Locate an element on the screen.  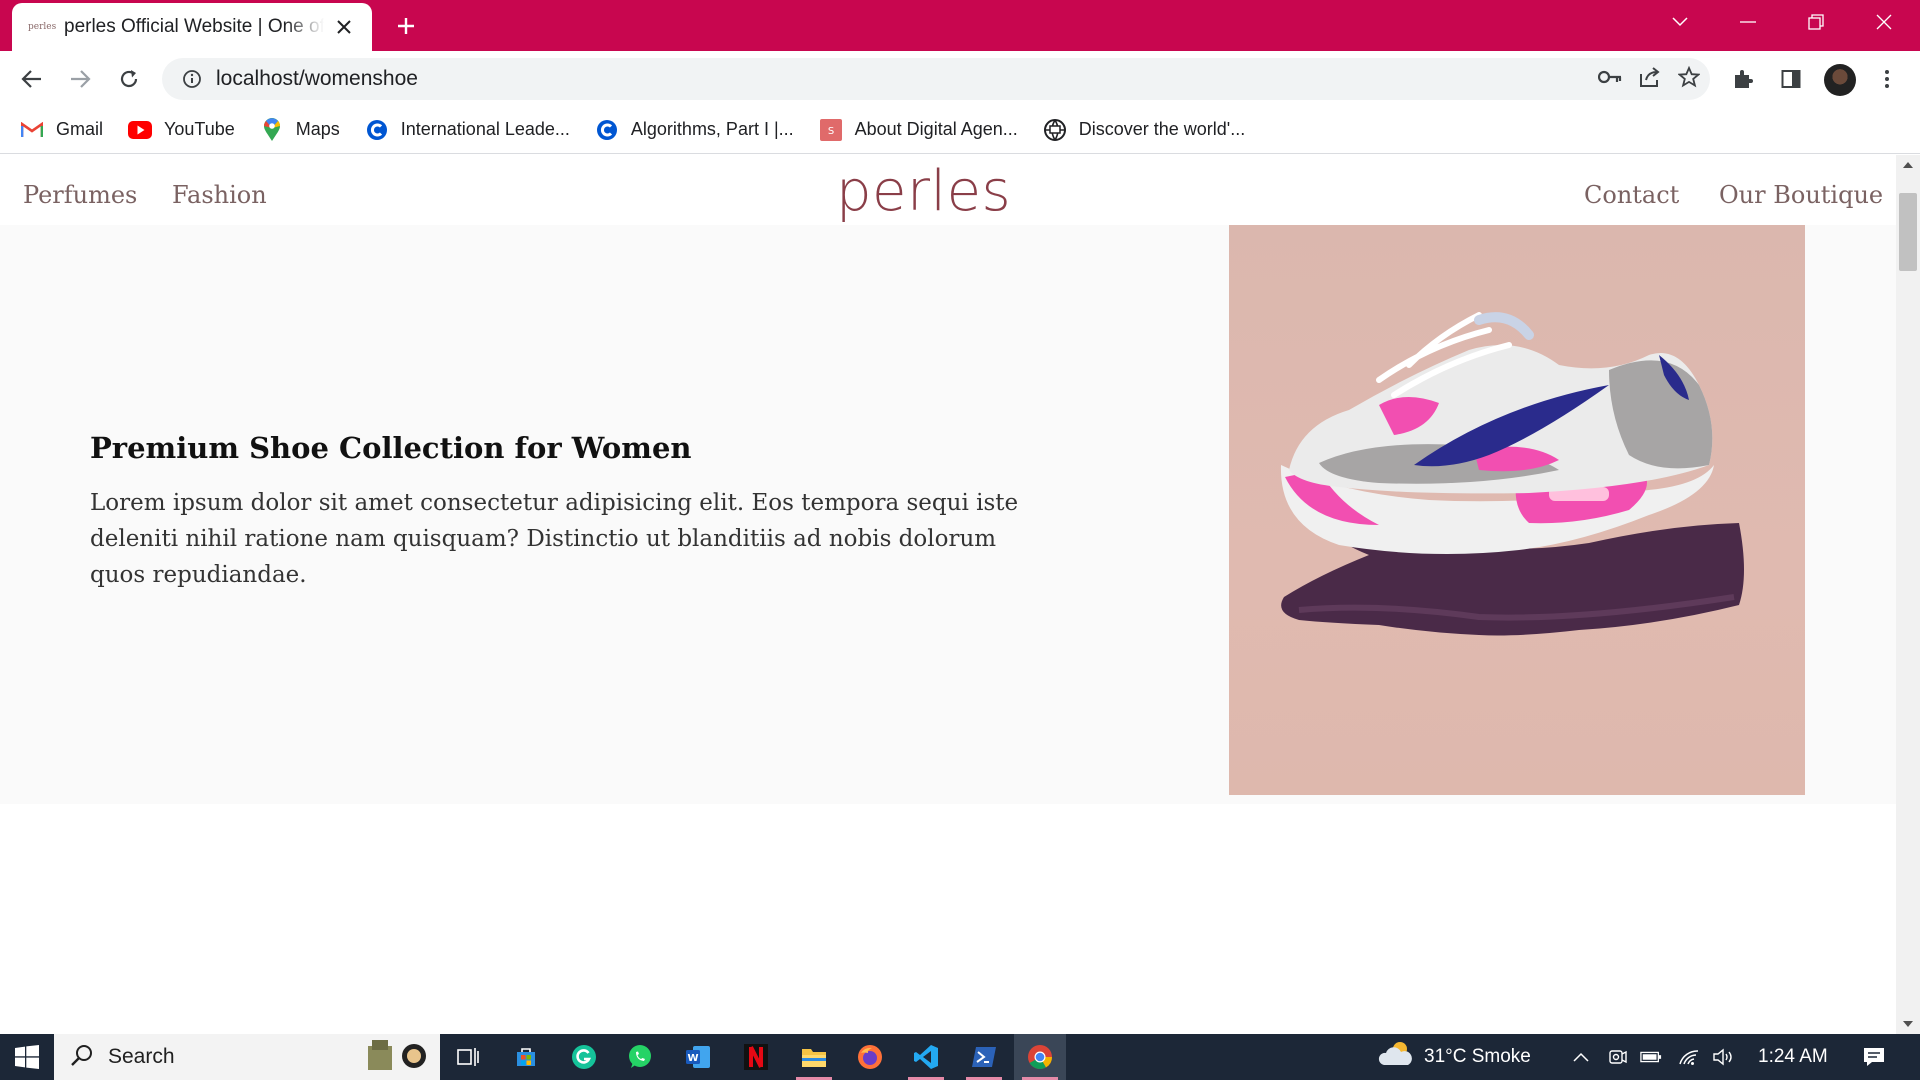
hero-title: Premium Shoe Collection for Women is located at coordinates (391, 448).